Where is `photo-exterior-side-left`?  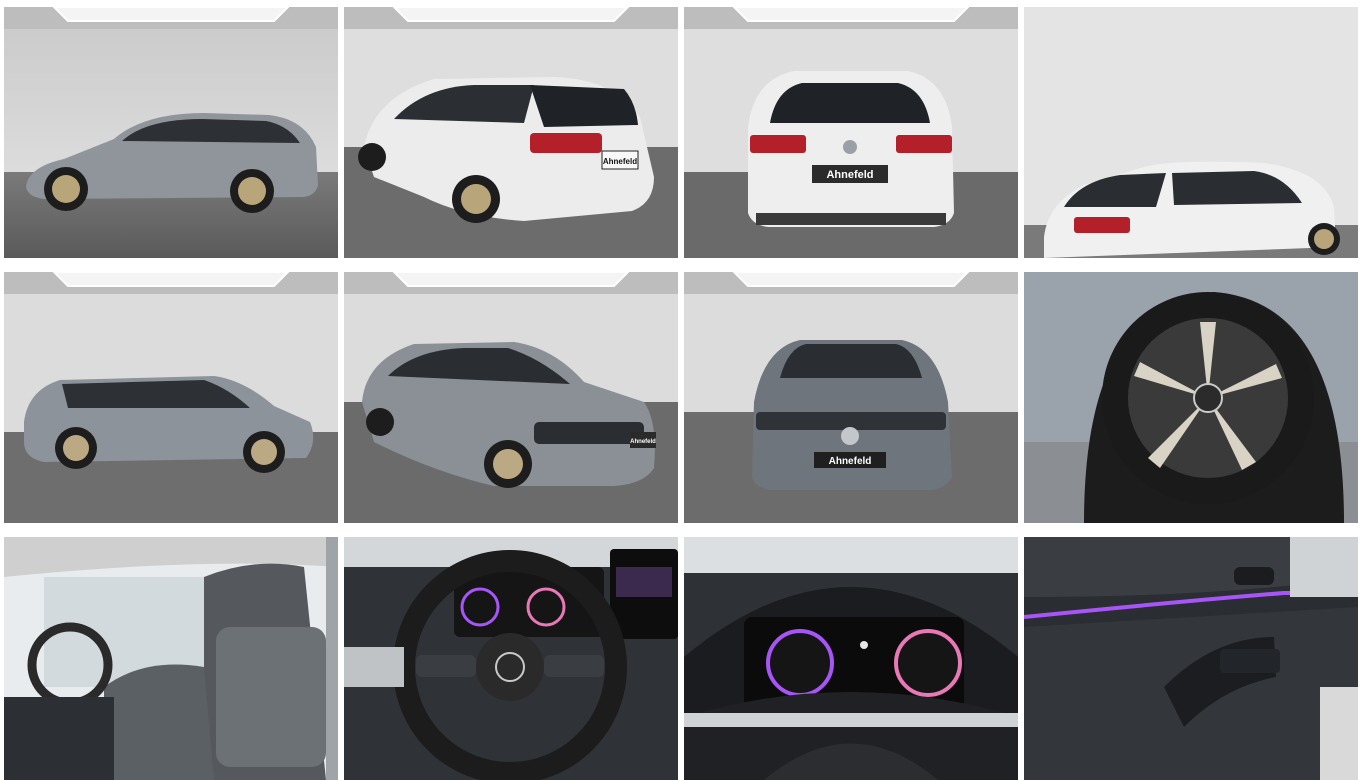
photo-exterior-side-left is located at coordinates (171, 132).